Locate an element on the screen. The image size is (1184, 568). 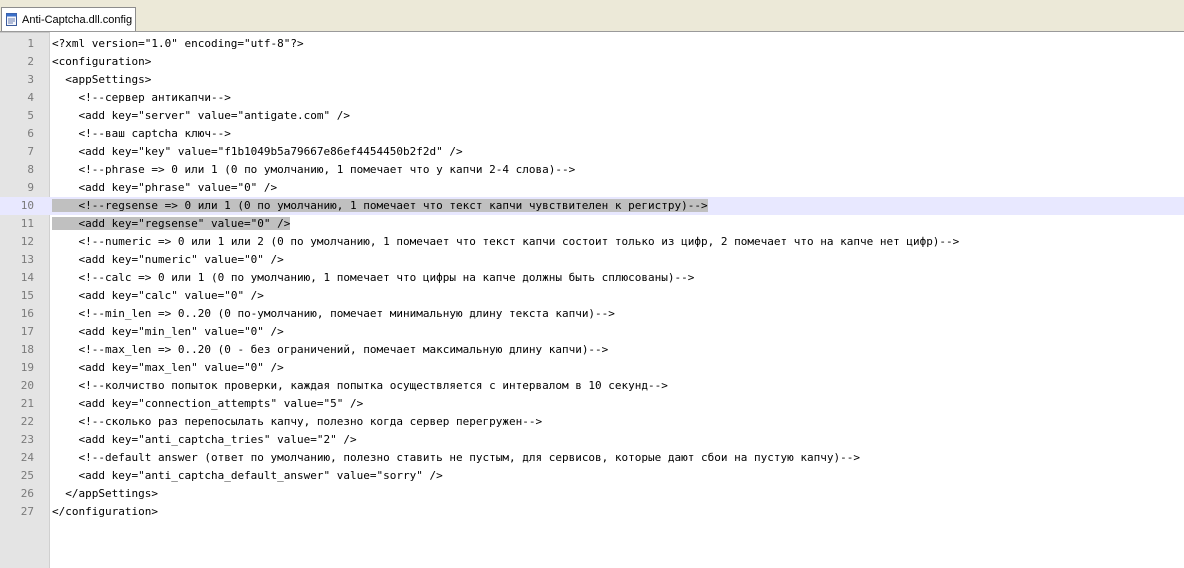
line-number: 19 is located at coordinates (27, 367).